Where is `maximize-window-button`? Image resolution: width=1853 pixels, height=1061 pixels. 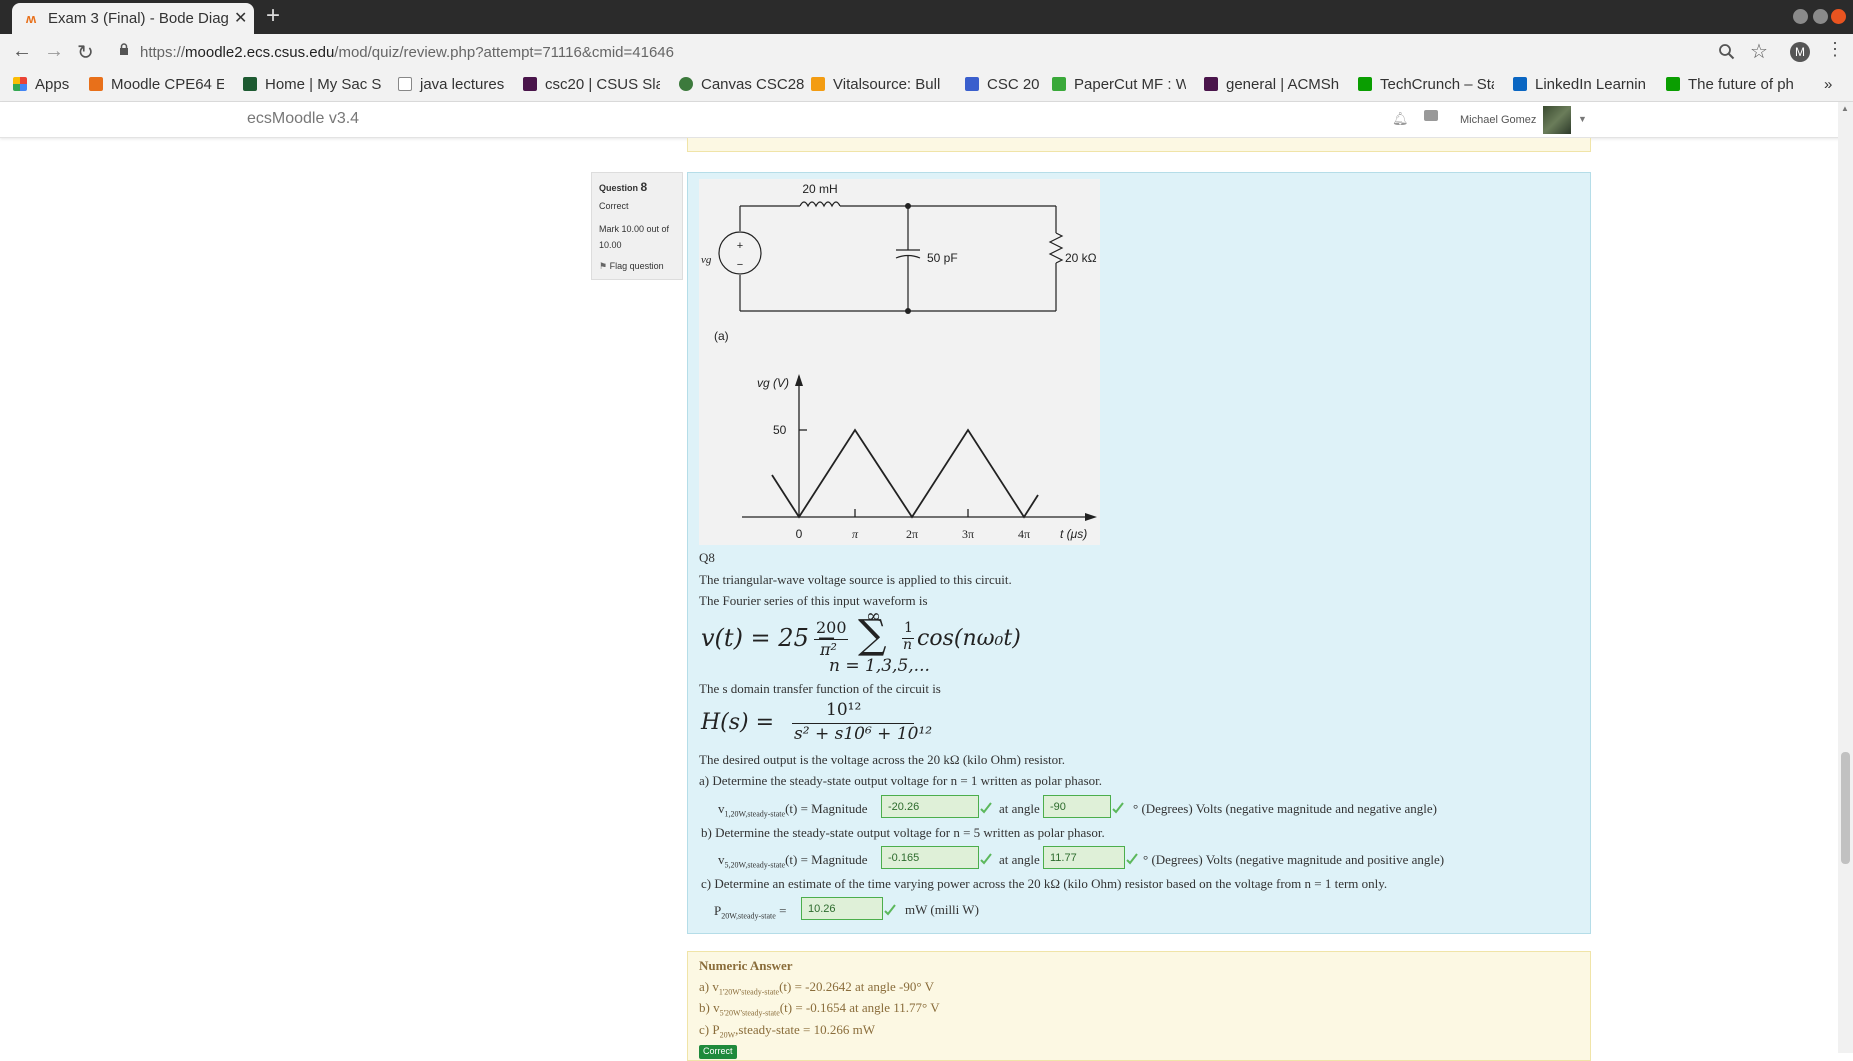
maximize-window-button is located at coordinates (1820, 16).